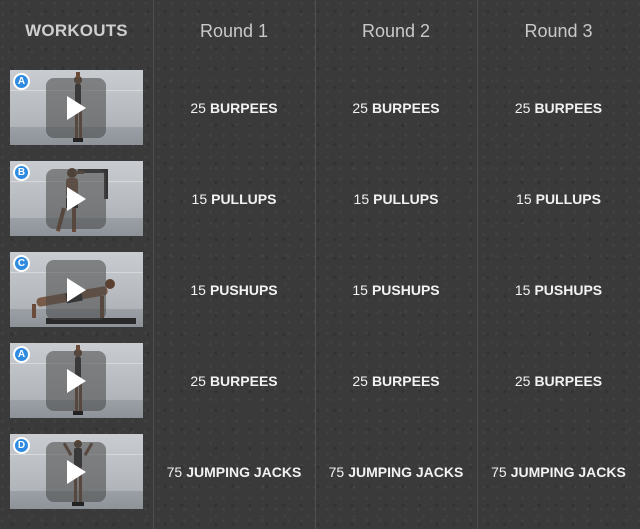  Describe the element at coordinates (558, 198) in the screenshot. I see `row-2-round-3: 15 PULLUPS` at that location.